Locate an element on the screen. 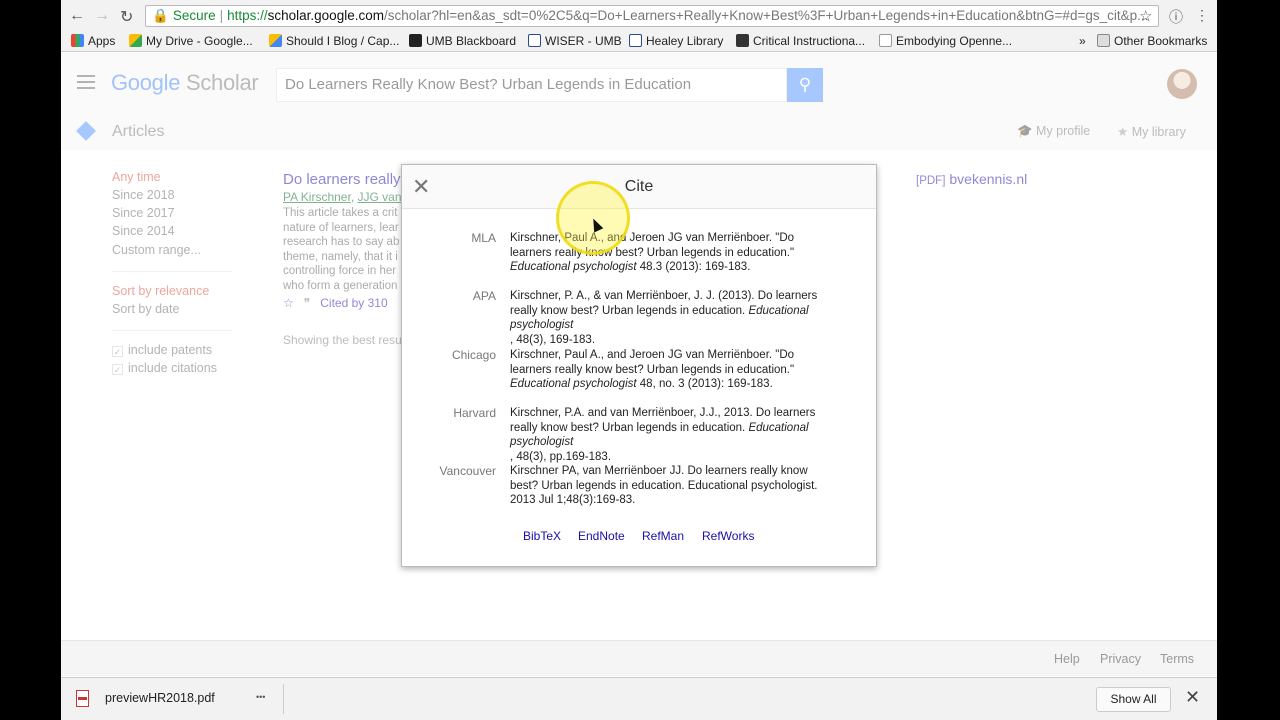 The width and height of the screenshot is (1280, 720). footer-terms-link: Terms is located at coordinates (1177, 659).